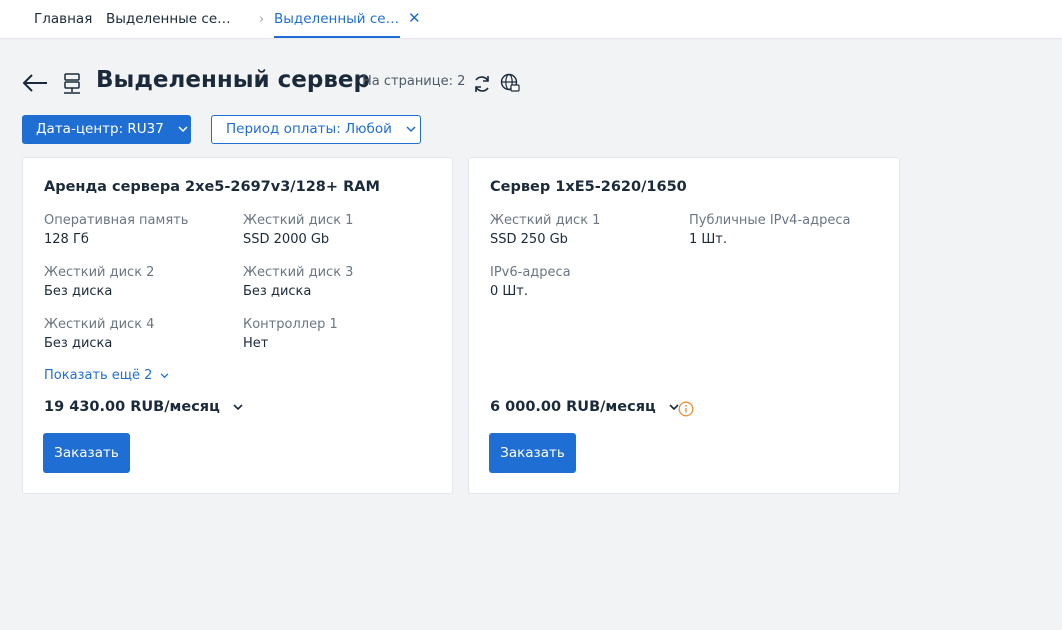 This screenshot has height=630, width=1062. Describe the element at coordinates (72, 83) in the screenshot. I see `server-icon` at that location.